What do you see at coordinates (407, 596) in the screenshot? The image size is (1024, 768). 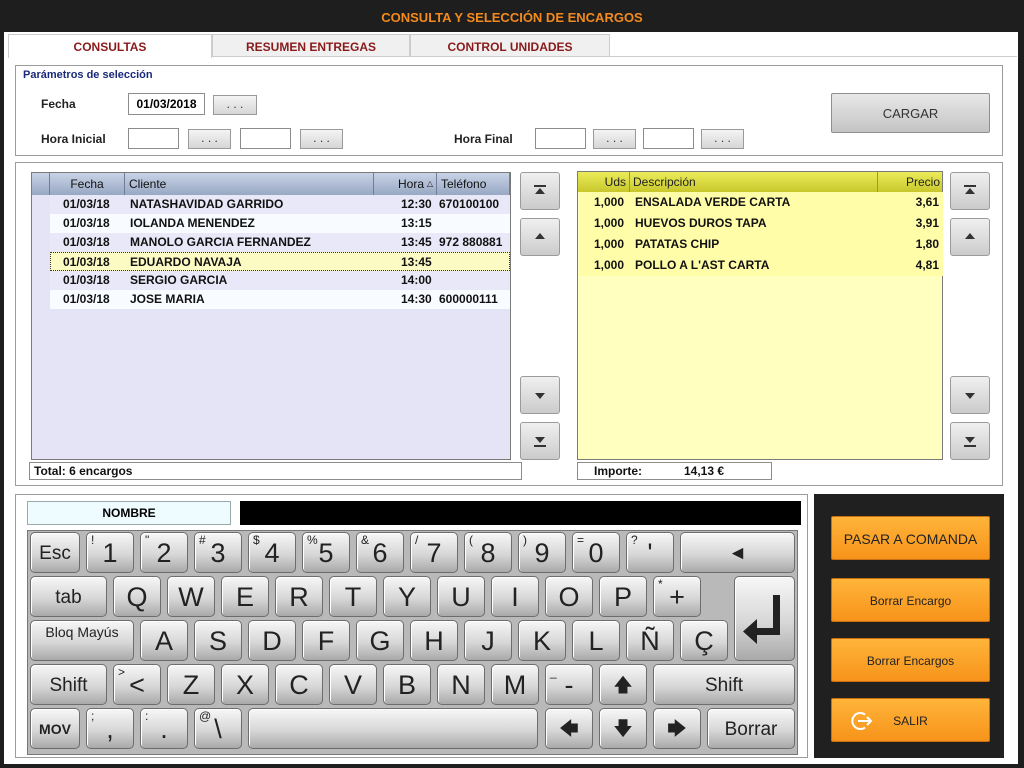 I see `key-y: Y` at bounding box center [407, 596].